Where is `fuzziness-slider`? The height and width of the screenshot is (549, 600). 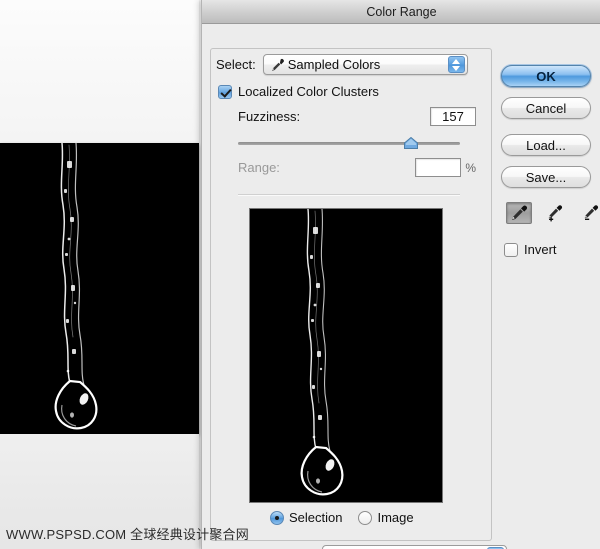
fuzziness-slider is located at coordinates (349, 144).